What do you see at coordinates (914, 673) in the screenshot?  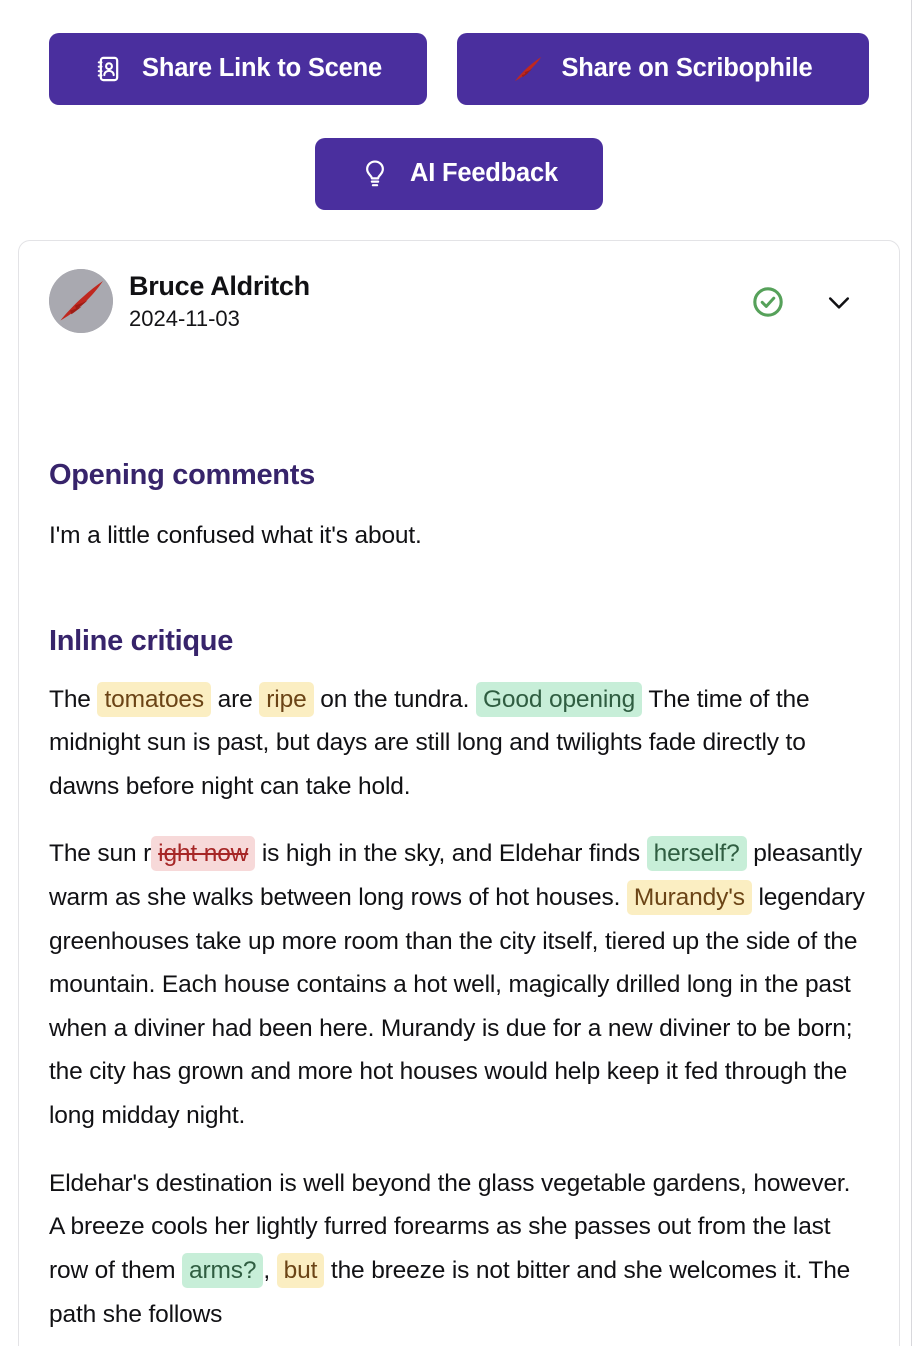 I see `page-scrollbar` at bounding box center [914, 673].